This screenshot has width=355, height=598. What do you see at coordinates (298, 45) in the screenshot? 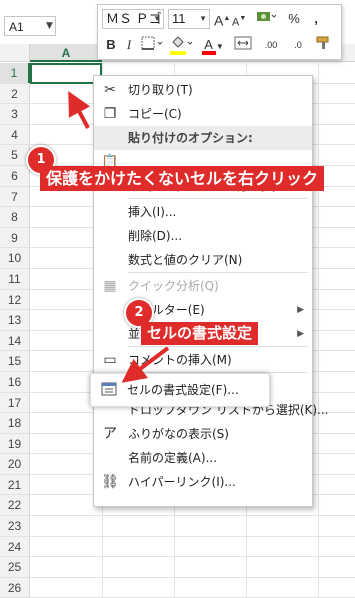
I see `decrease-decimal-button: .0` at bounding box center [298, 45].